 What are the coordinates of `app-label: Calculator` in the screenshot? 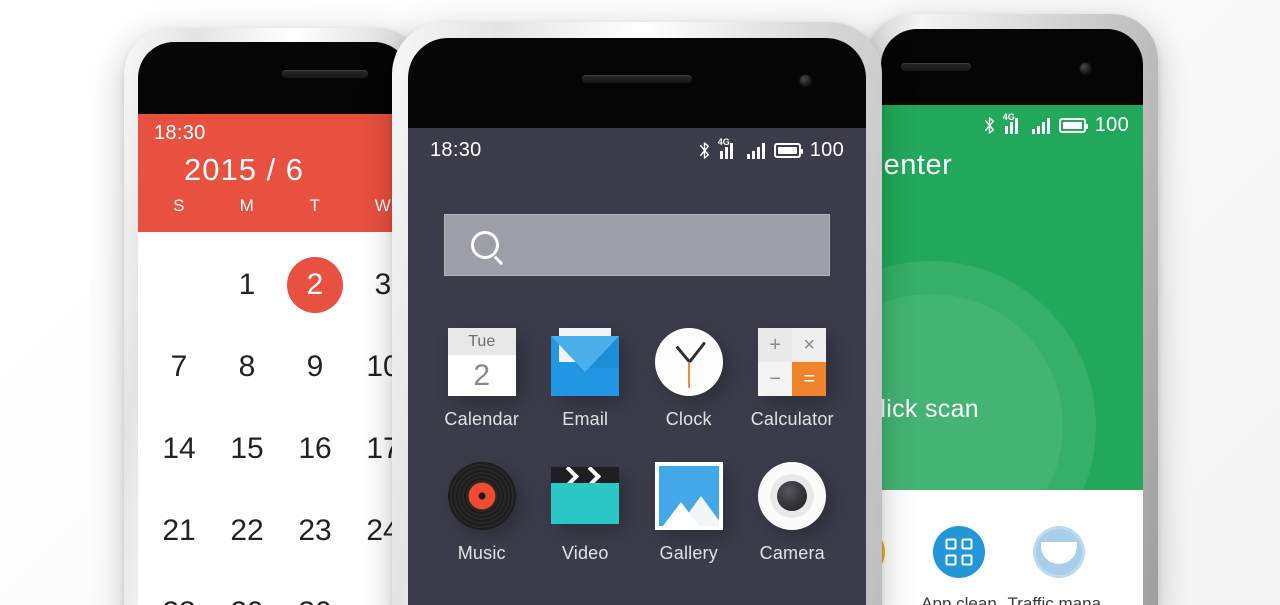 It's located at (792, 419).